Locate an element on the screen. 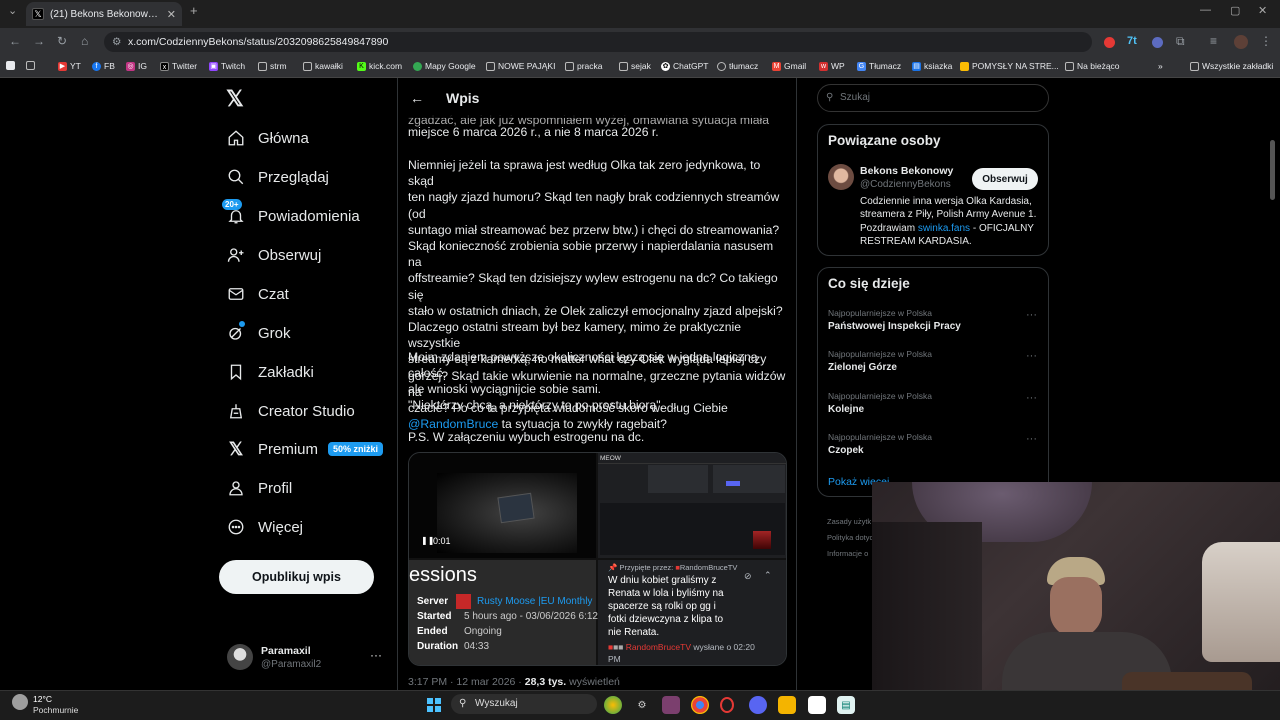  hide-icon: ⊘ is located at coordinates (748, 576).